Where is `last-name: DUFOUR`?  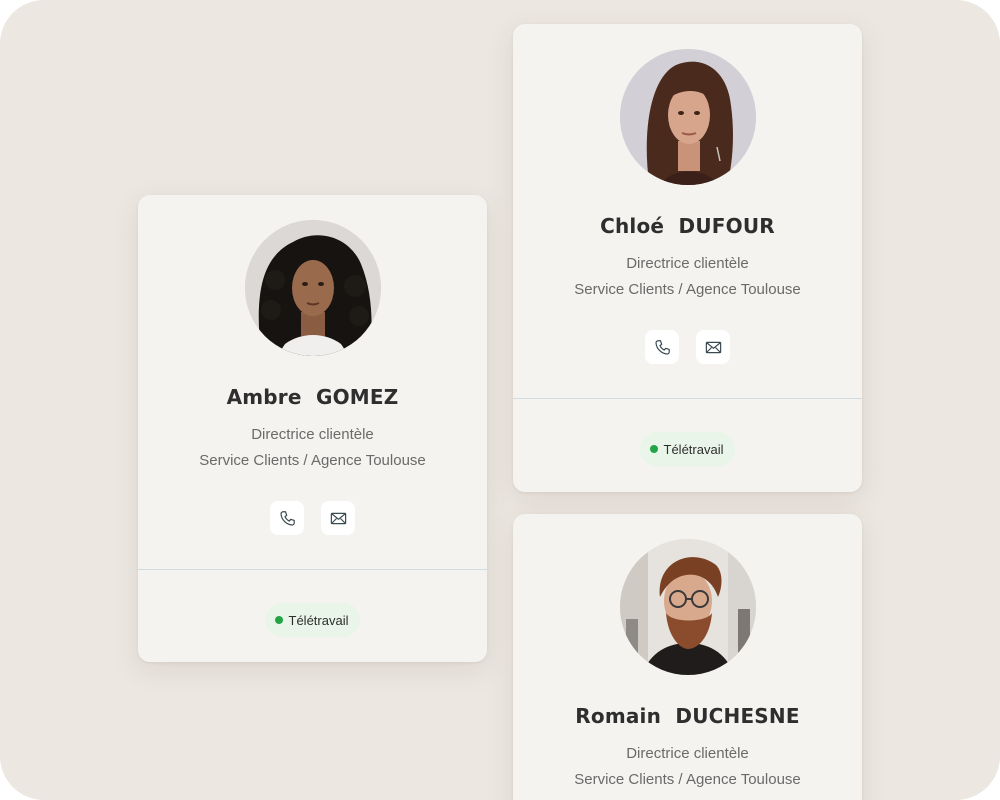
last-name: DUFOUR is located at coordinates (726, 226).